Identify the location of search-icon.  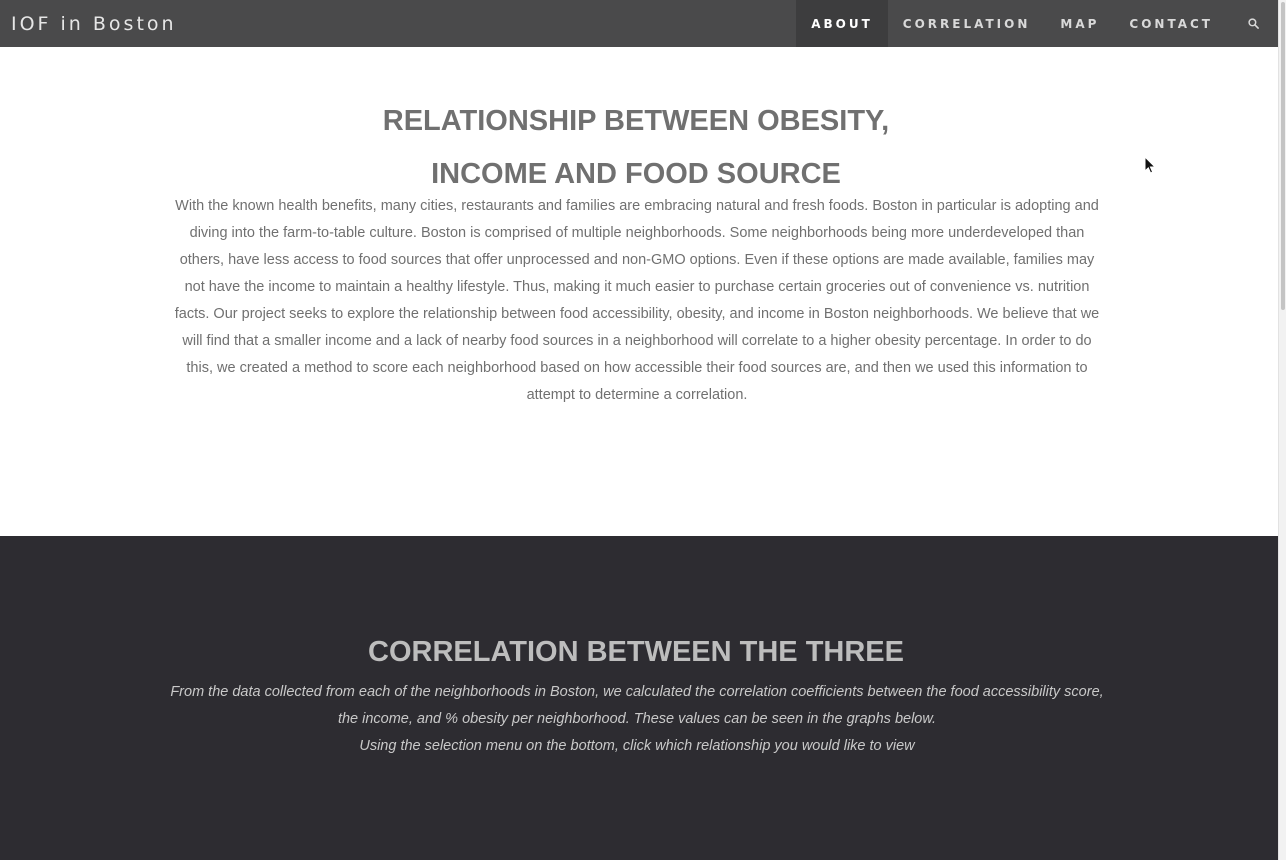
(1253, 23).